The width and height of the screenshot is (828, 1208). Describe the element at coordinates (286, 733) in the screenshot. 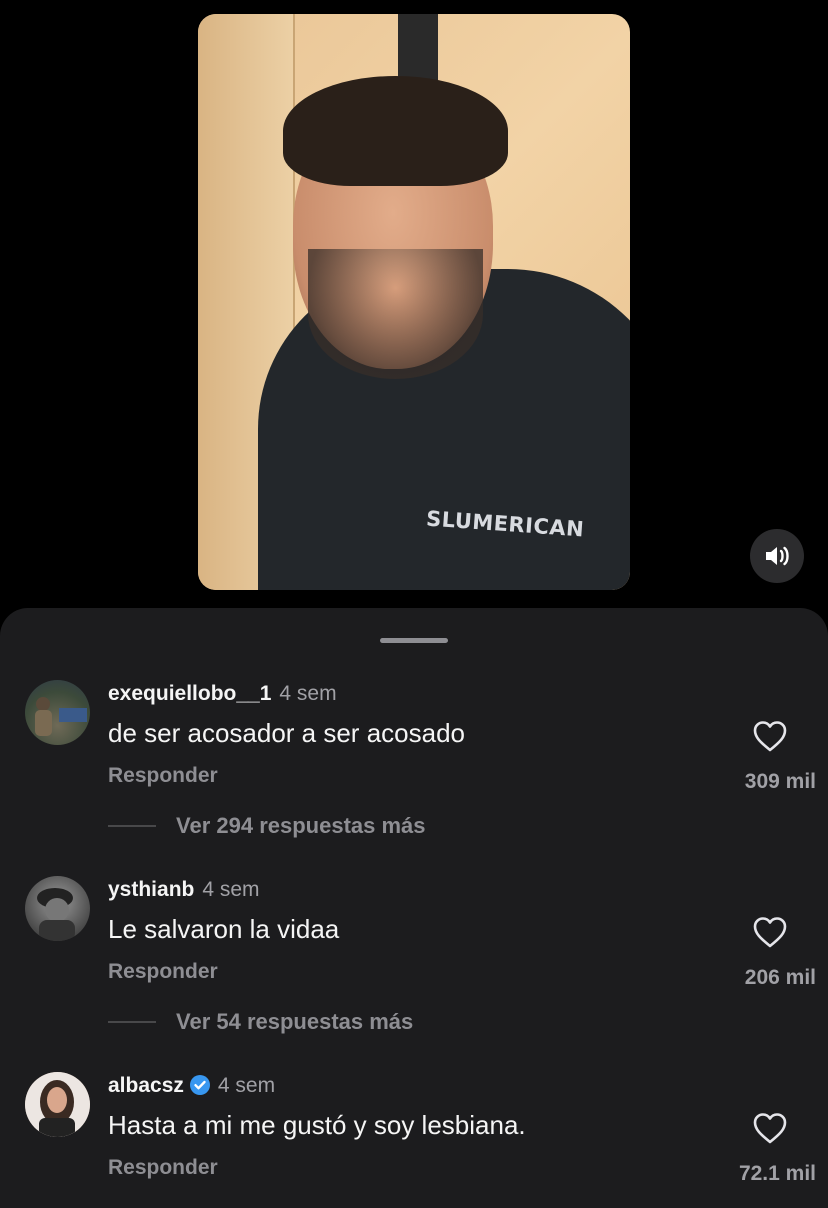

I see `comment-text: de ser acosador a ser acosado` at that location.